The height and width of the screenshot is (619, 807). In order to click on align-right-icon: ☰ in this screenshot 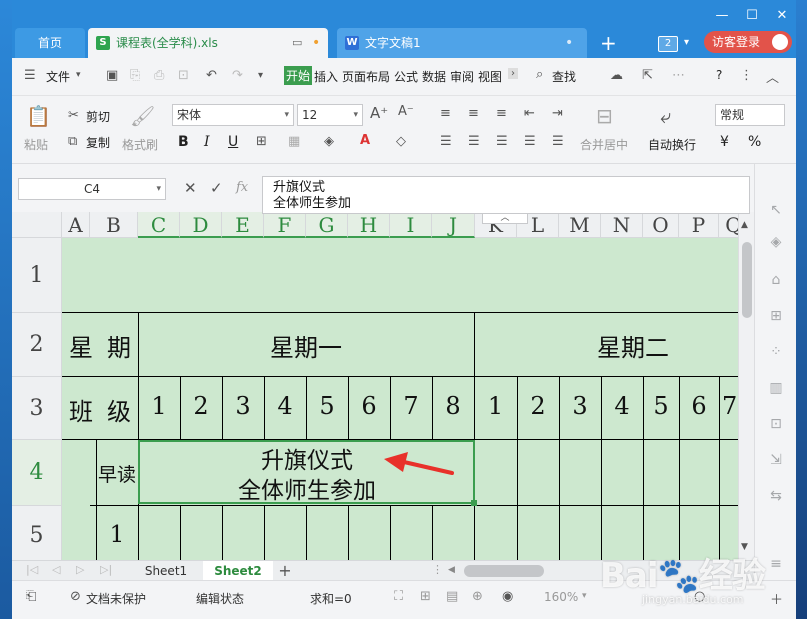, I will do `click(502, 141)`.